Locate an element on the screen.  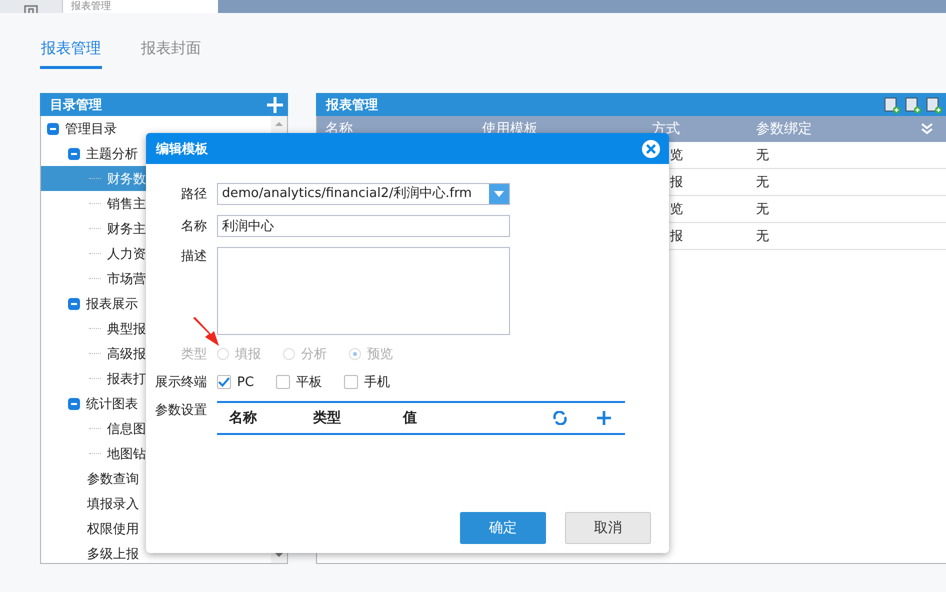
column-header: 值 is located at coordinates (410, 418).